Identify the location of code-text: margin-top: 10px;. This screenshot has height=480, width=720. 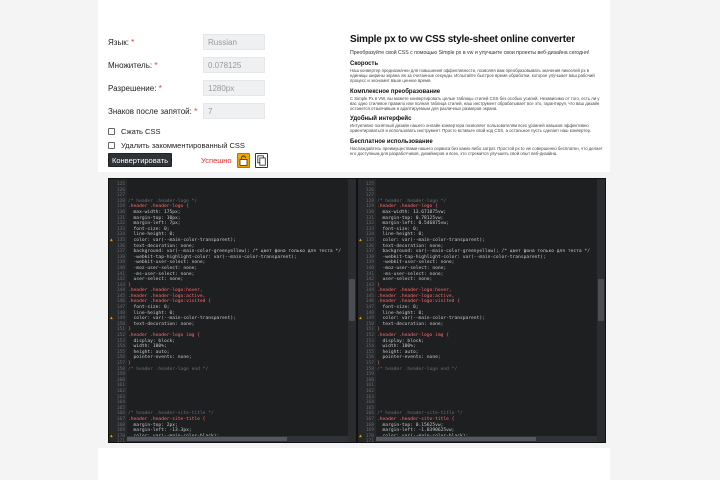
(154, 218).